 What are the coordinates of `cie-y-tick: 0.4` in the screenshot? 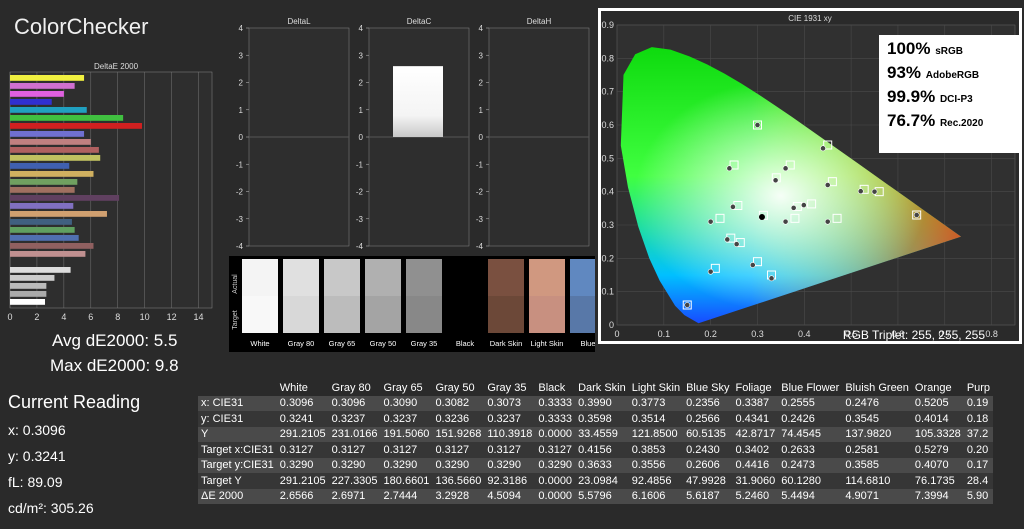 It's located at (607, 192).